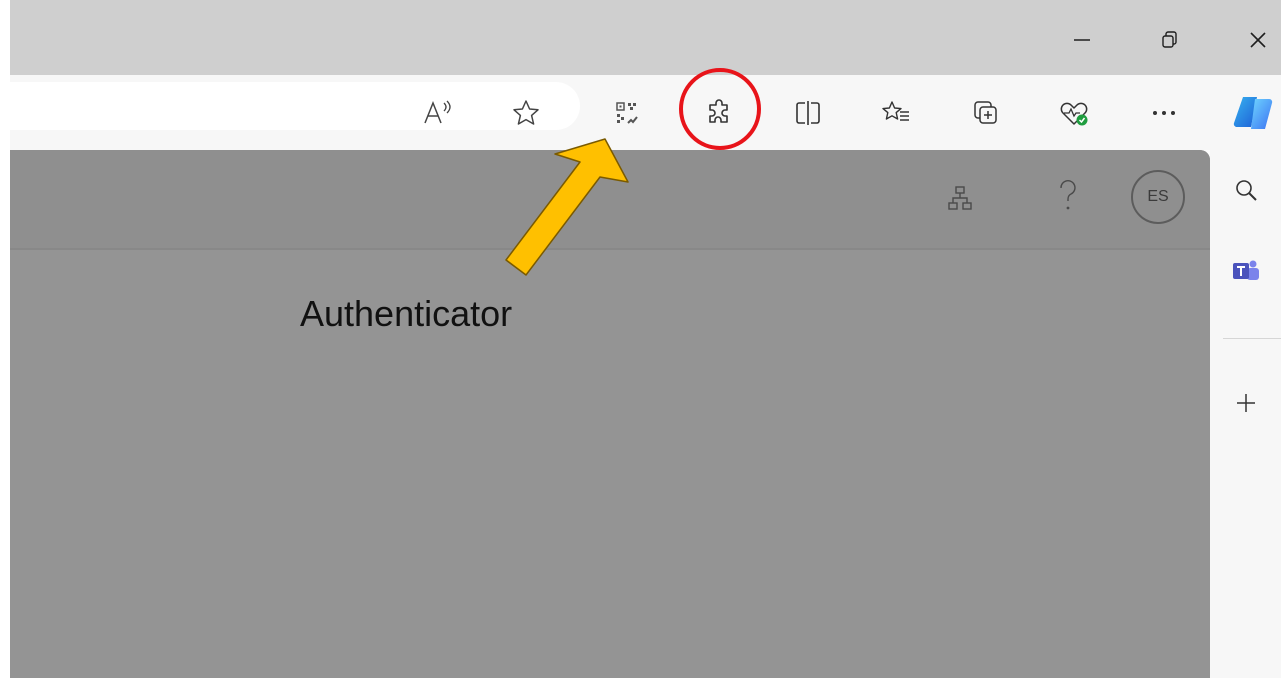  I want to click on left-edge, so click(5, 339).